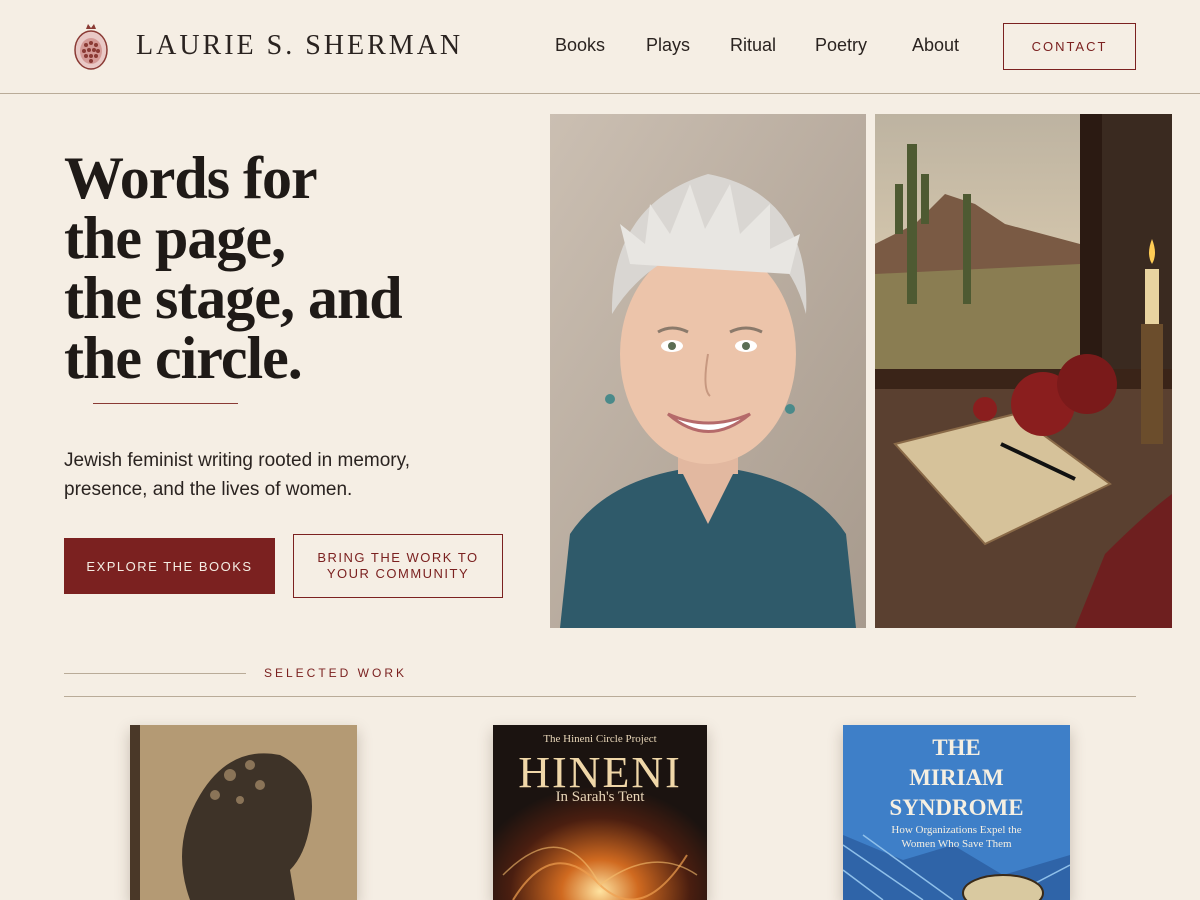  What do you see at coordinates (600, 739) in the screenshot?
I see `book-series: The Hineni Circle Project` at bounding box center [600, 739].